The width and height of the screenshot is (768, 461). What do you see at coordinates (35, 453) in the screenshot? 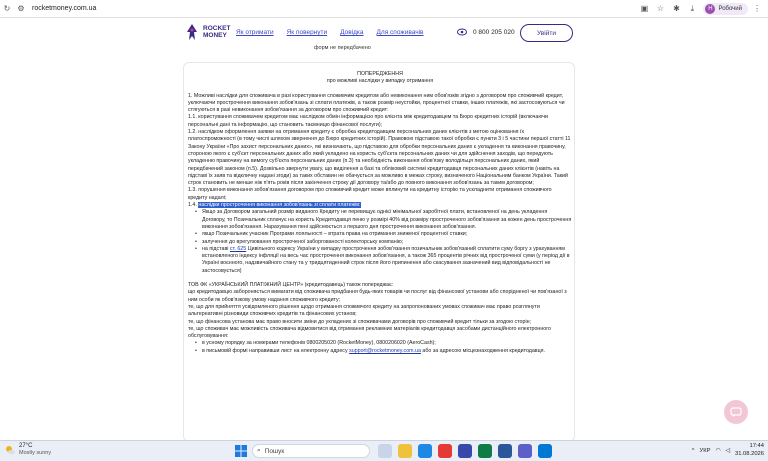
I see `weather-text: Mostly sunny` at bounding box center [35, 453].